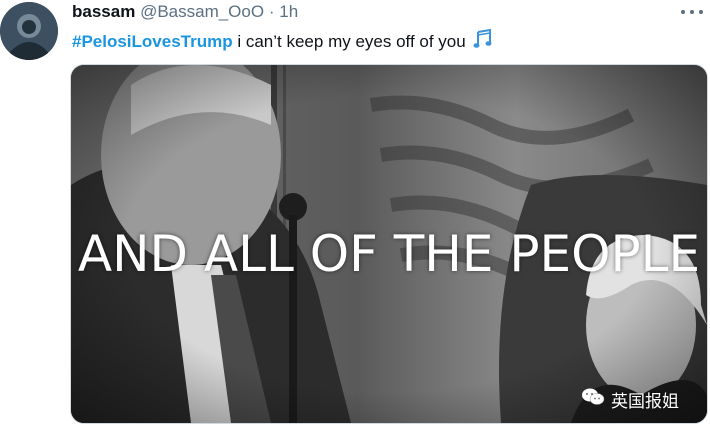  I want to click on hashtag-link: #PelosiLovesTrump, so click(152, 41).